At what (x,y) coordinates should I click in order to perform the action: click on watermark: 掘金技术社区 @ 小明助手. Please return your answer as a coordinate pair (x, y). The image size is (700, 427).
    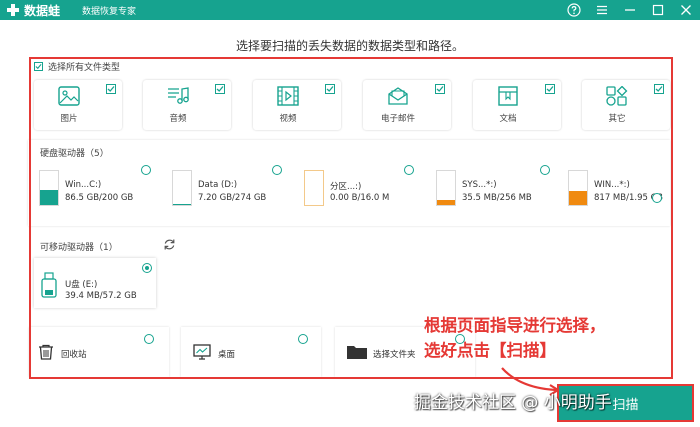
    Looking at the image, I should click on (513, 403).